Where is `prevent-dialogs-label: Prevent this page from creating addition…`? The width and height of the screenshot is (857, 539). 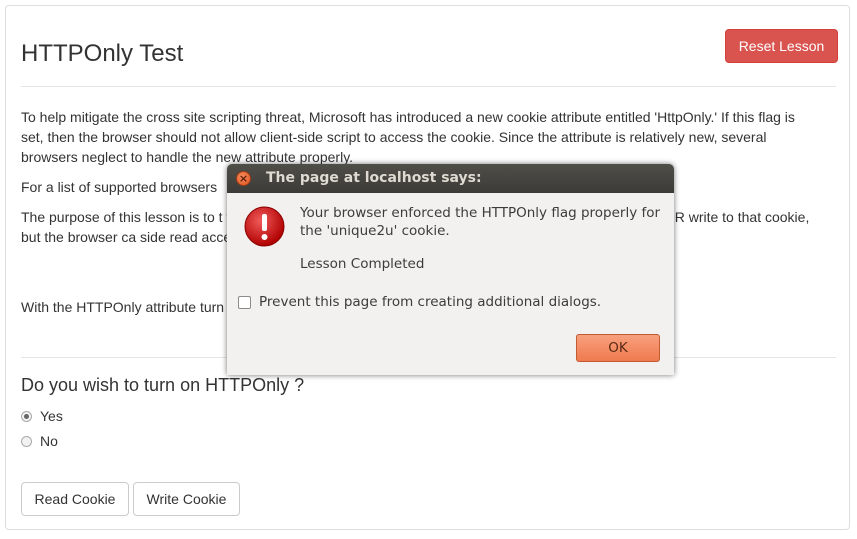
prevent-dialogs-label: Prevent this page from creating addition… is located at coordinates (430, 302).